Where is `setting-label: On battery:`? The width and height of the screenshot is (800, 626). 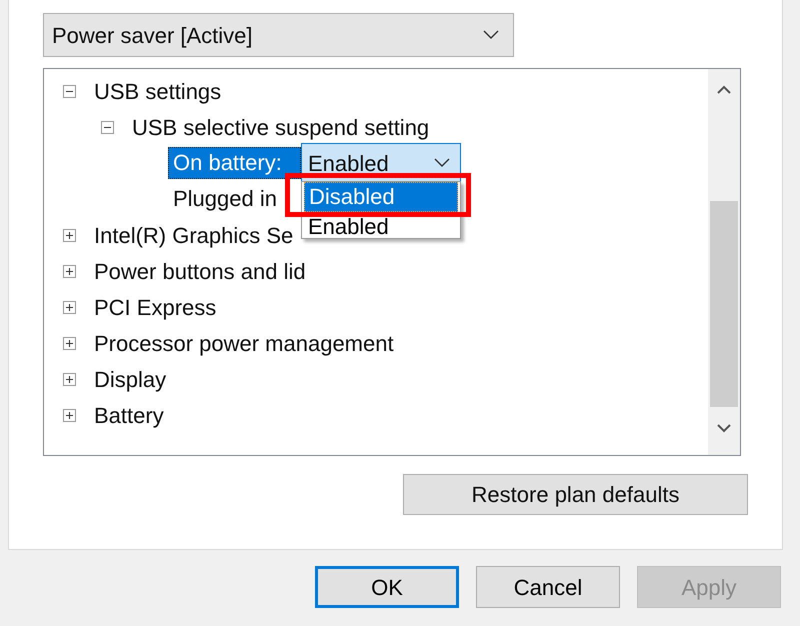
setting-label: On battery: is located at coordinates (234, 163).